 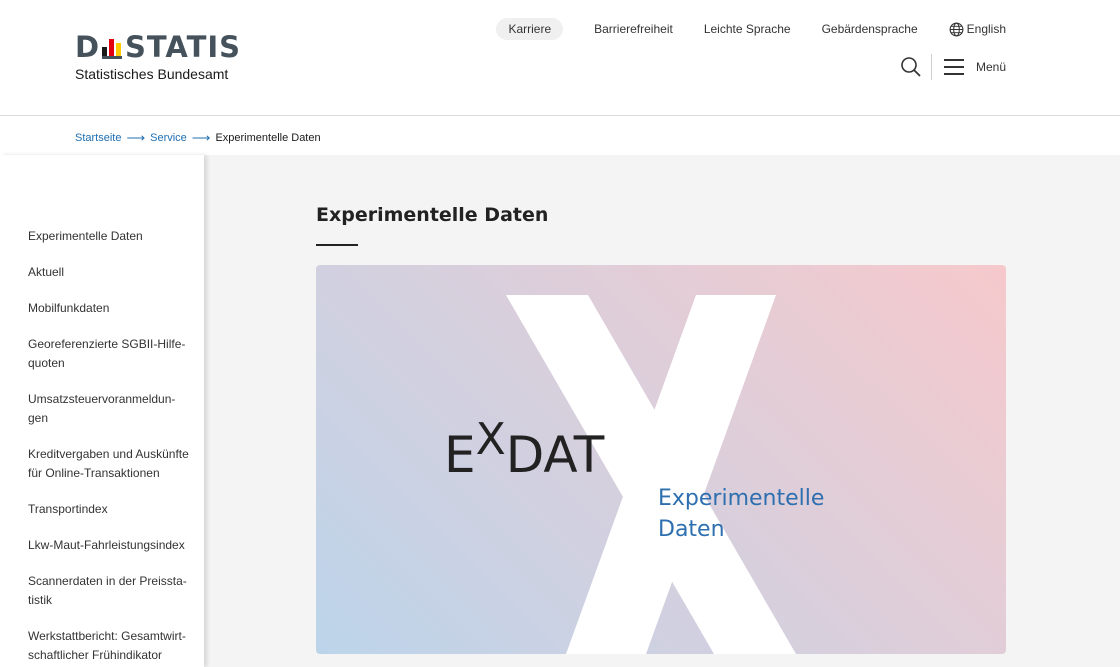 What do you see at coordinates (741, 498) in the screenshot?
I see `hero-subtitle-line1: Experimentelle` at bounding box center [741, 498].